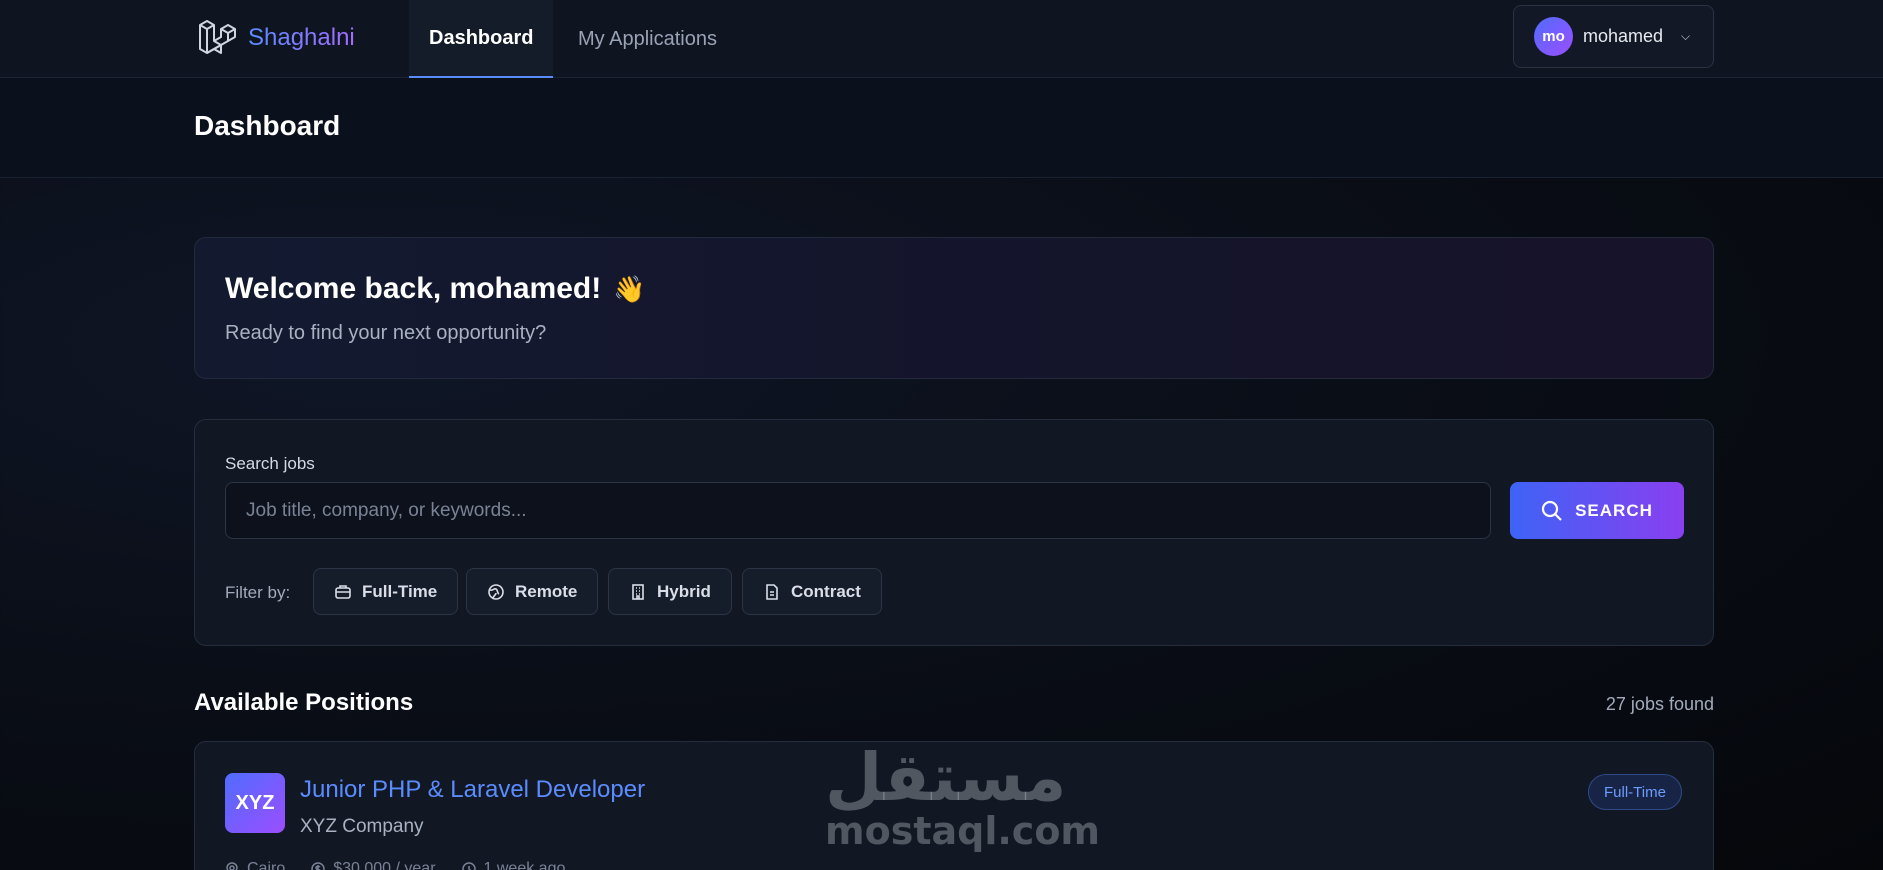  Describe the element at coordinates (318, 866) in the screenshot. I see `dollar-icon` at that location.